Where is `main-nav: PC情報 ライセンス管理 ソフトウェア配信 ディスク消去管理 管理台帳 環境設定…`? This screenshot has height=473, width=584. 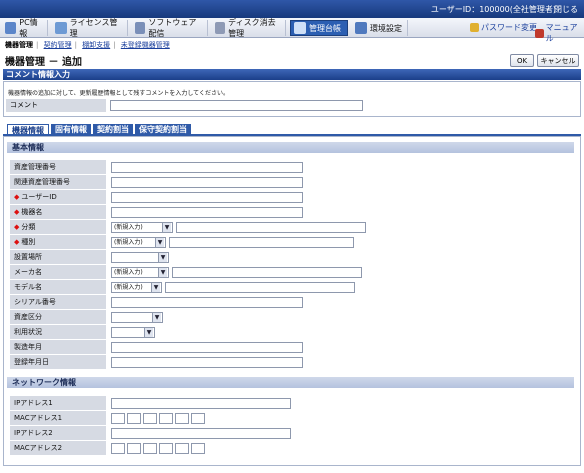
main-nav: PC情報 ライセンス管理 ソフトウェア配信 ディスク消去管理 管理台帳 環境設定… is located at coordinates (292, 30).